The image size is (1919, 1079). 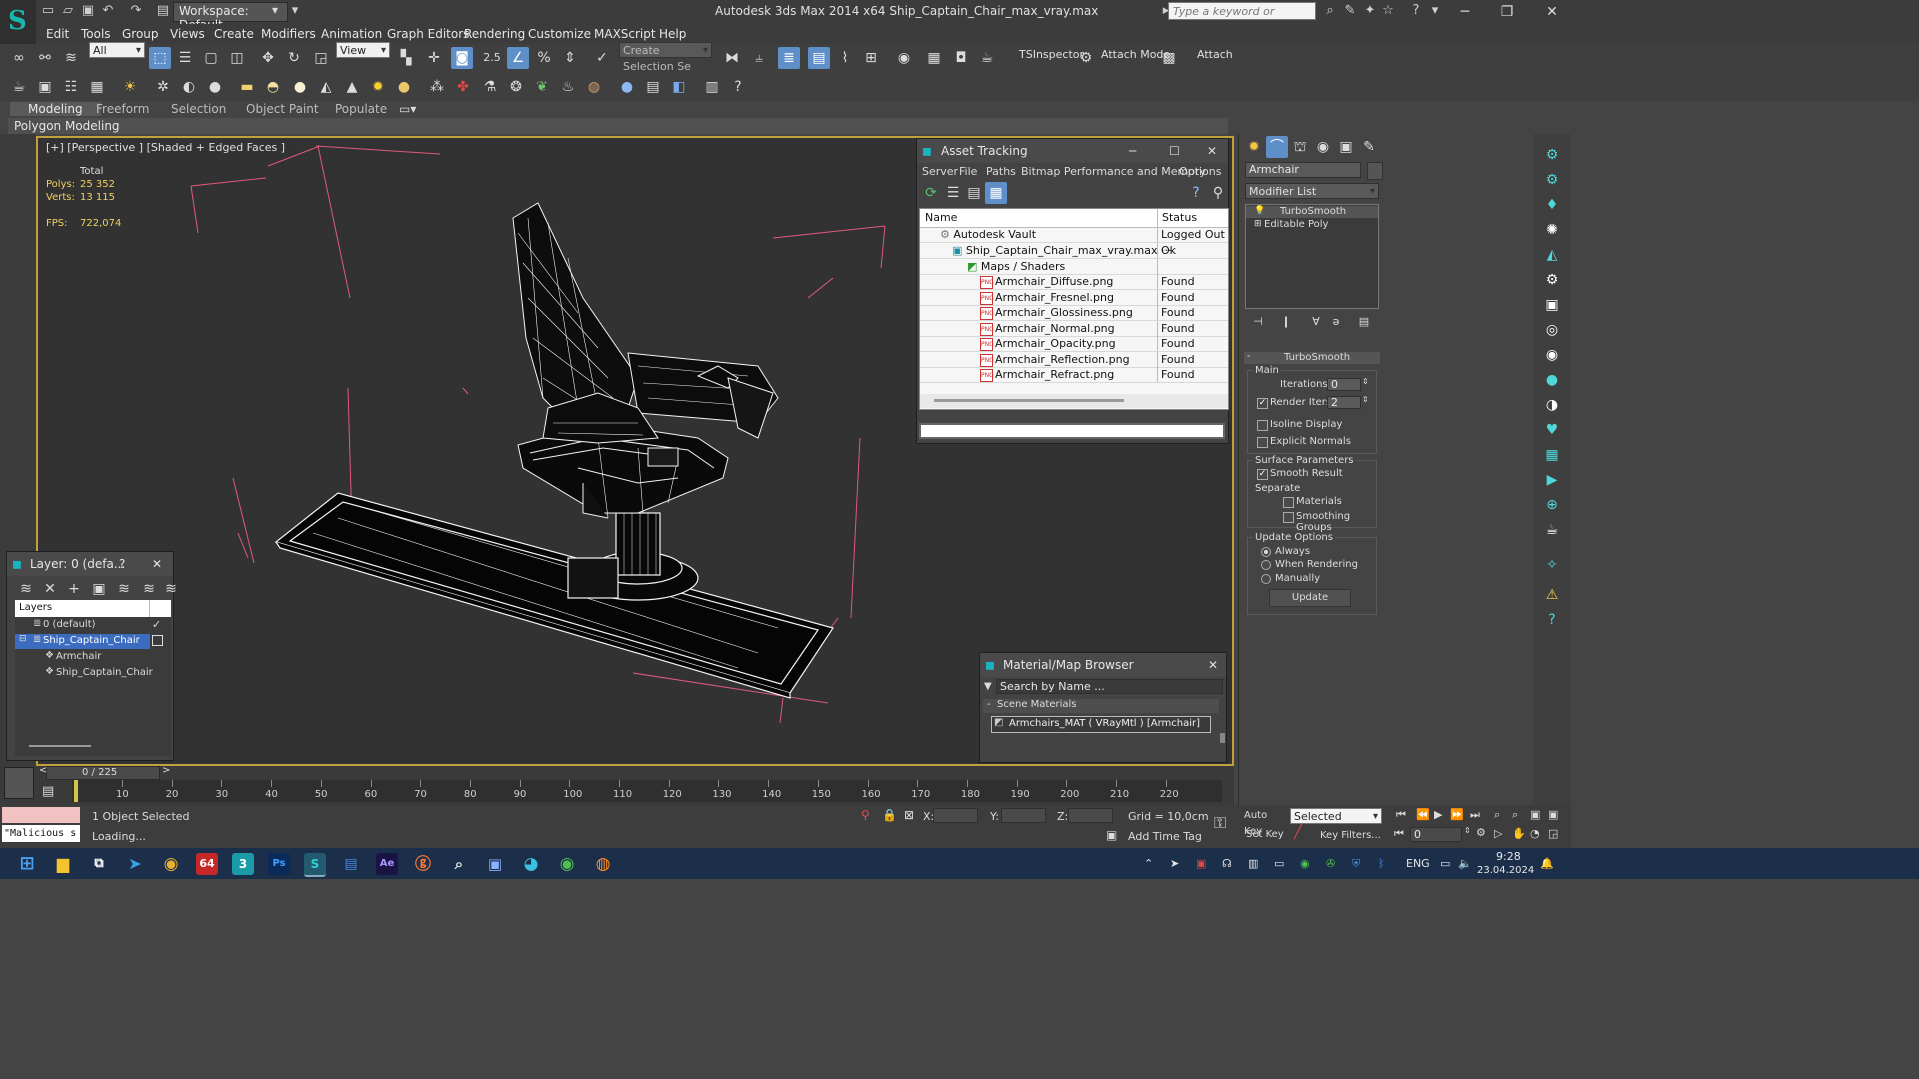 I want to click on auto-key-button: Auto Key, so click(x=1265, y=822).